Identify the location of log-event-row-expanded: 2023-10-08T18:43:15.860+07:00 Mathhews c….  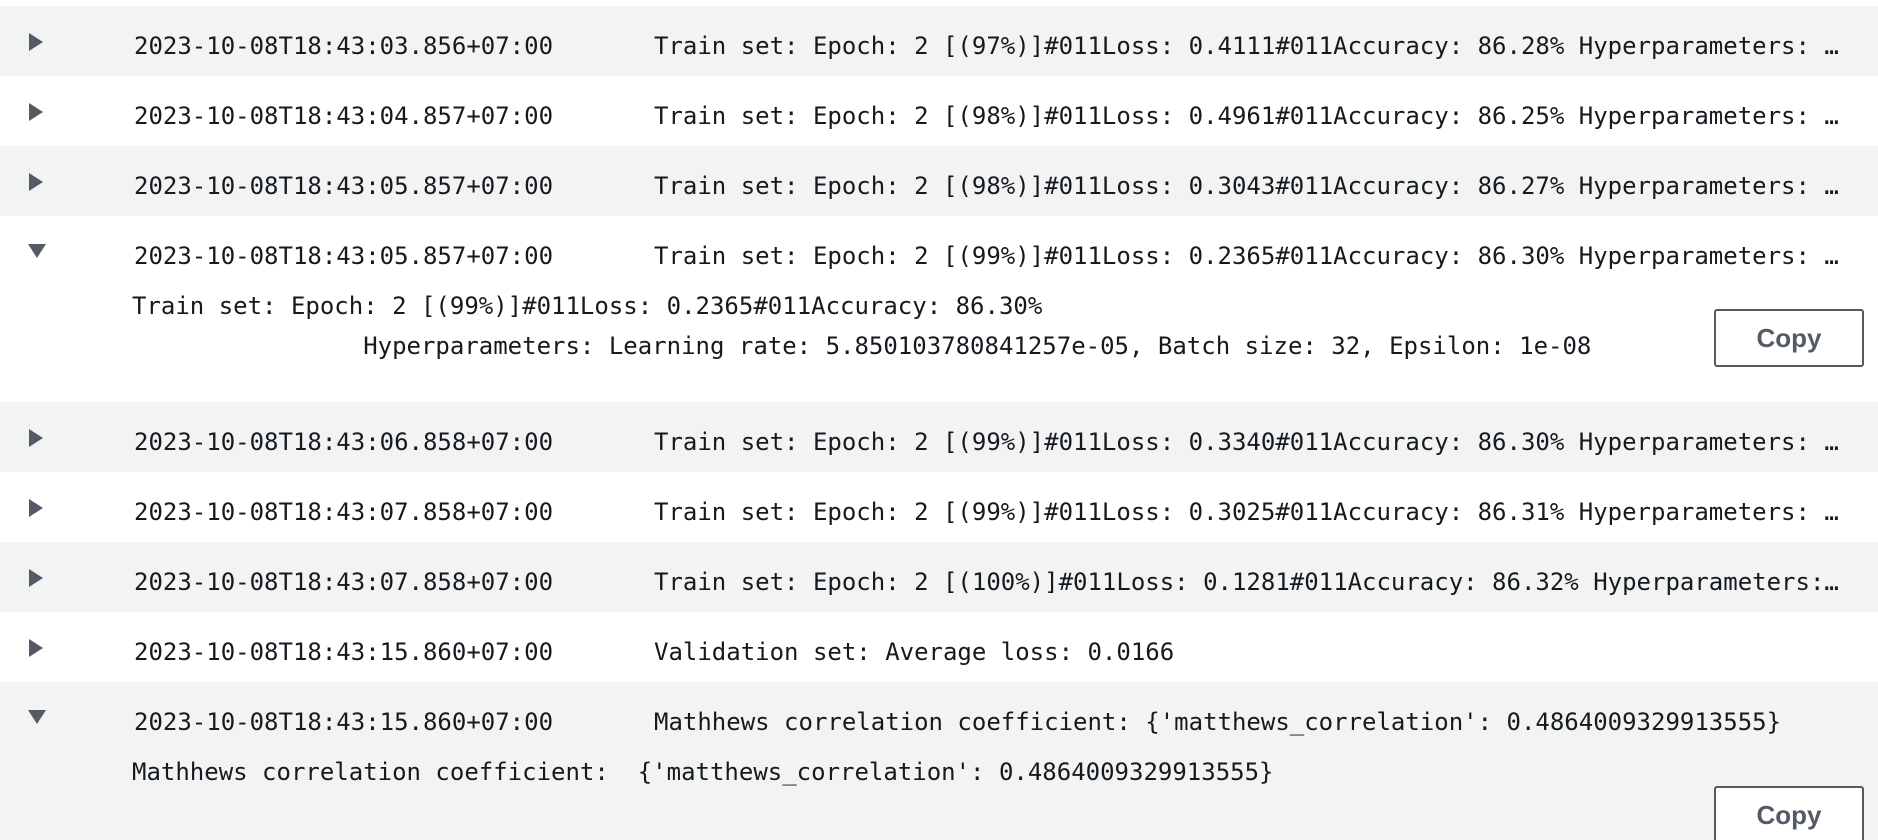
(939, 717).